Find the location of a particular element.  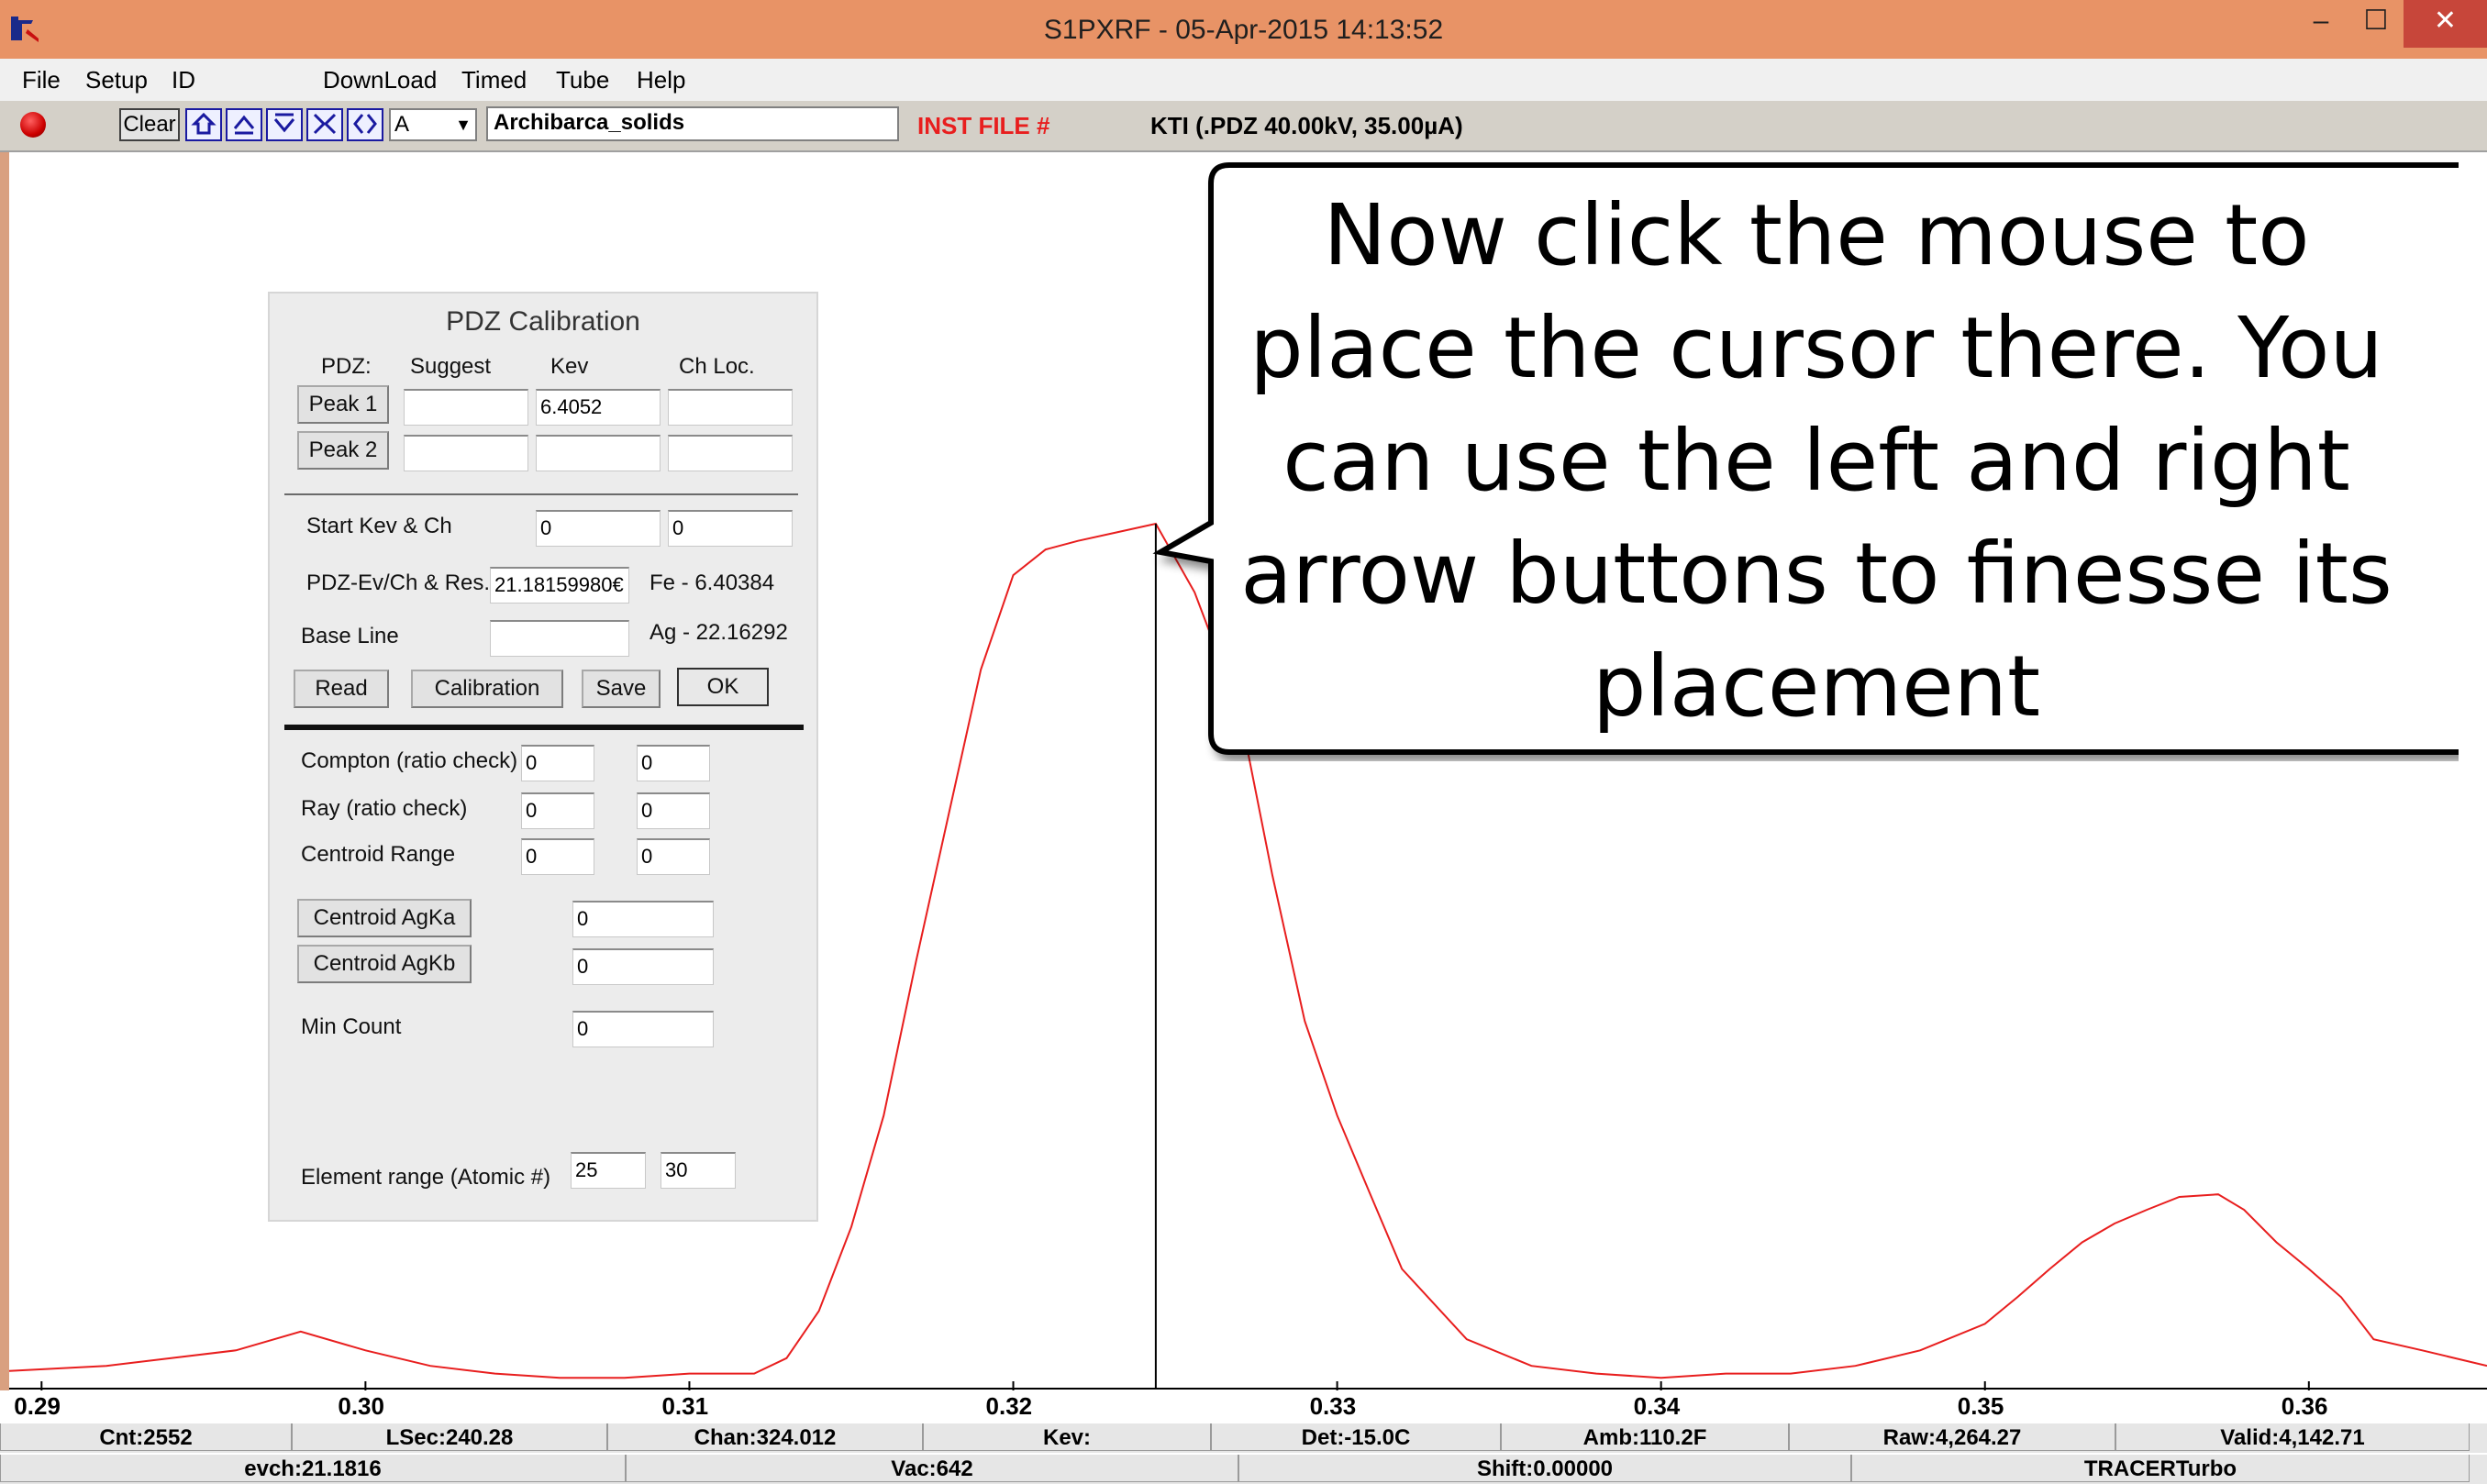

status-valid: Valid:4,142.71 is located at coordinates (2292, 1437).